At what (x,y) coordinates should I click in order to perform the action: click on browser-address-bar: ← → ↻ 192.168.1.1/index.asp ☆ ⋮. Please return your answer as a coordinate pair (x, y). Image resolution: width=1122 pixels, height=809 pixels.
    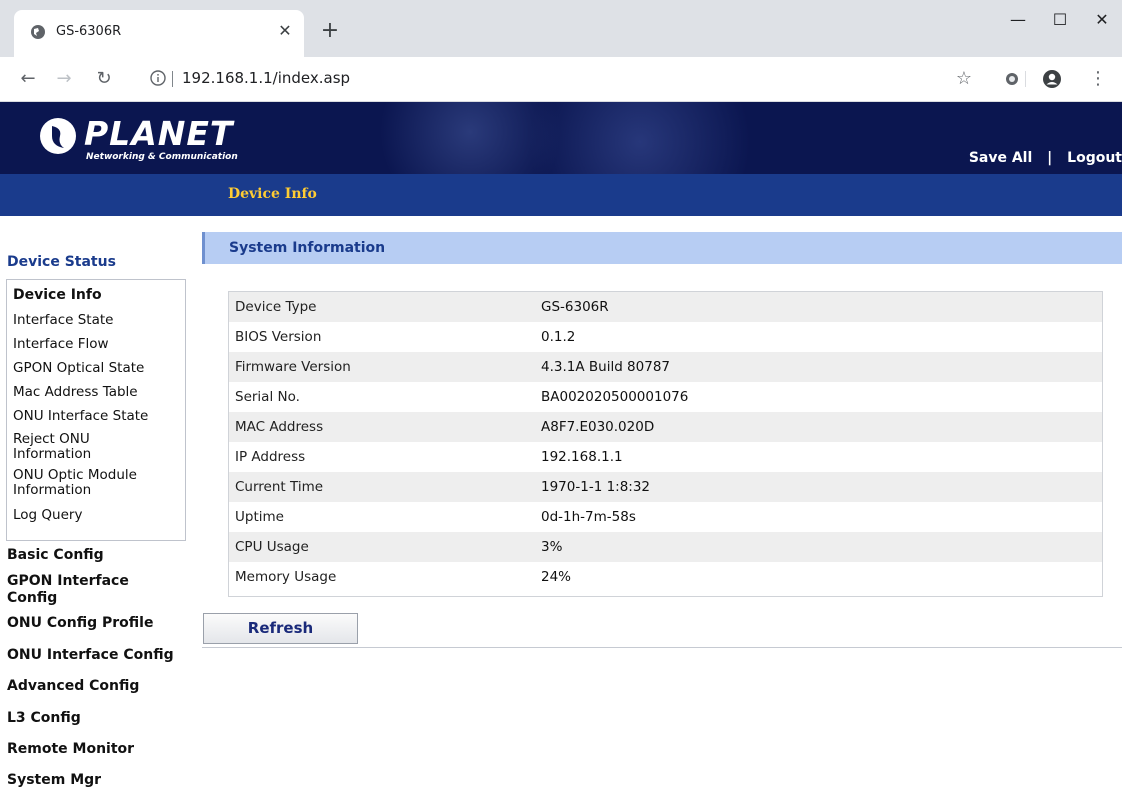
    Looking at the image, I should click on (561, 79).